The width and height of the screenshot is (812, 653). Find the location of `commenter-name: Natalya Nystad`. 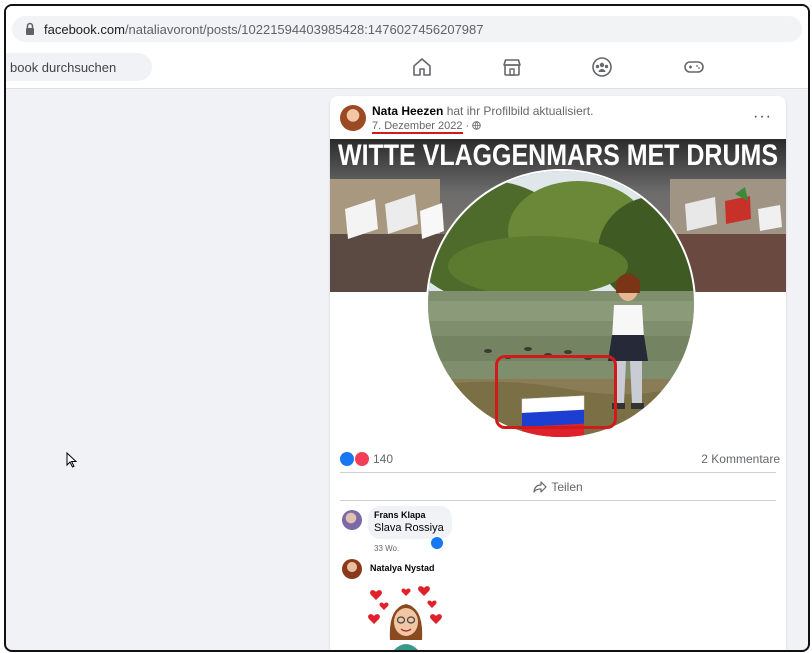

commenter-name: Natalya Nystad is located at coordinates (402, 568).